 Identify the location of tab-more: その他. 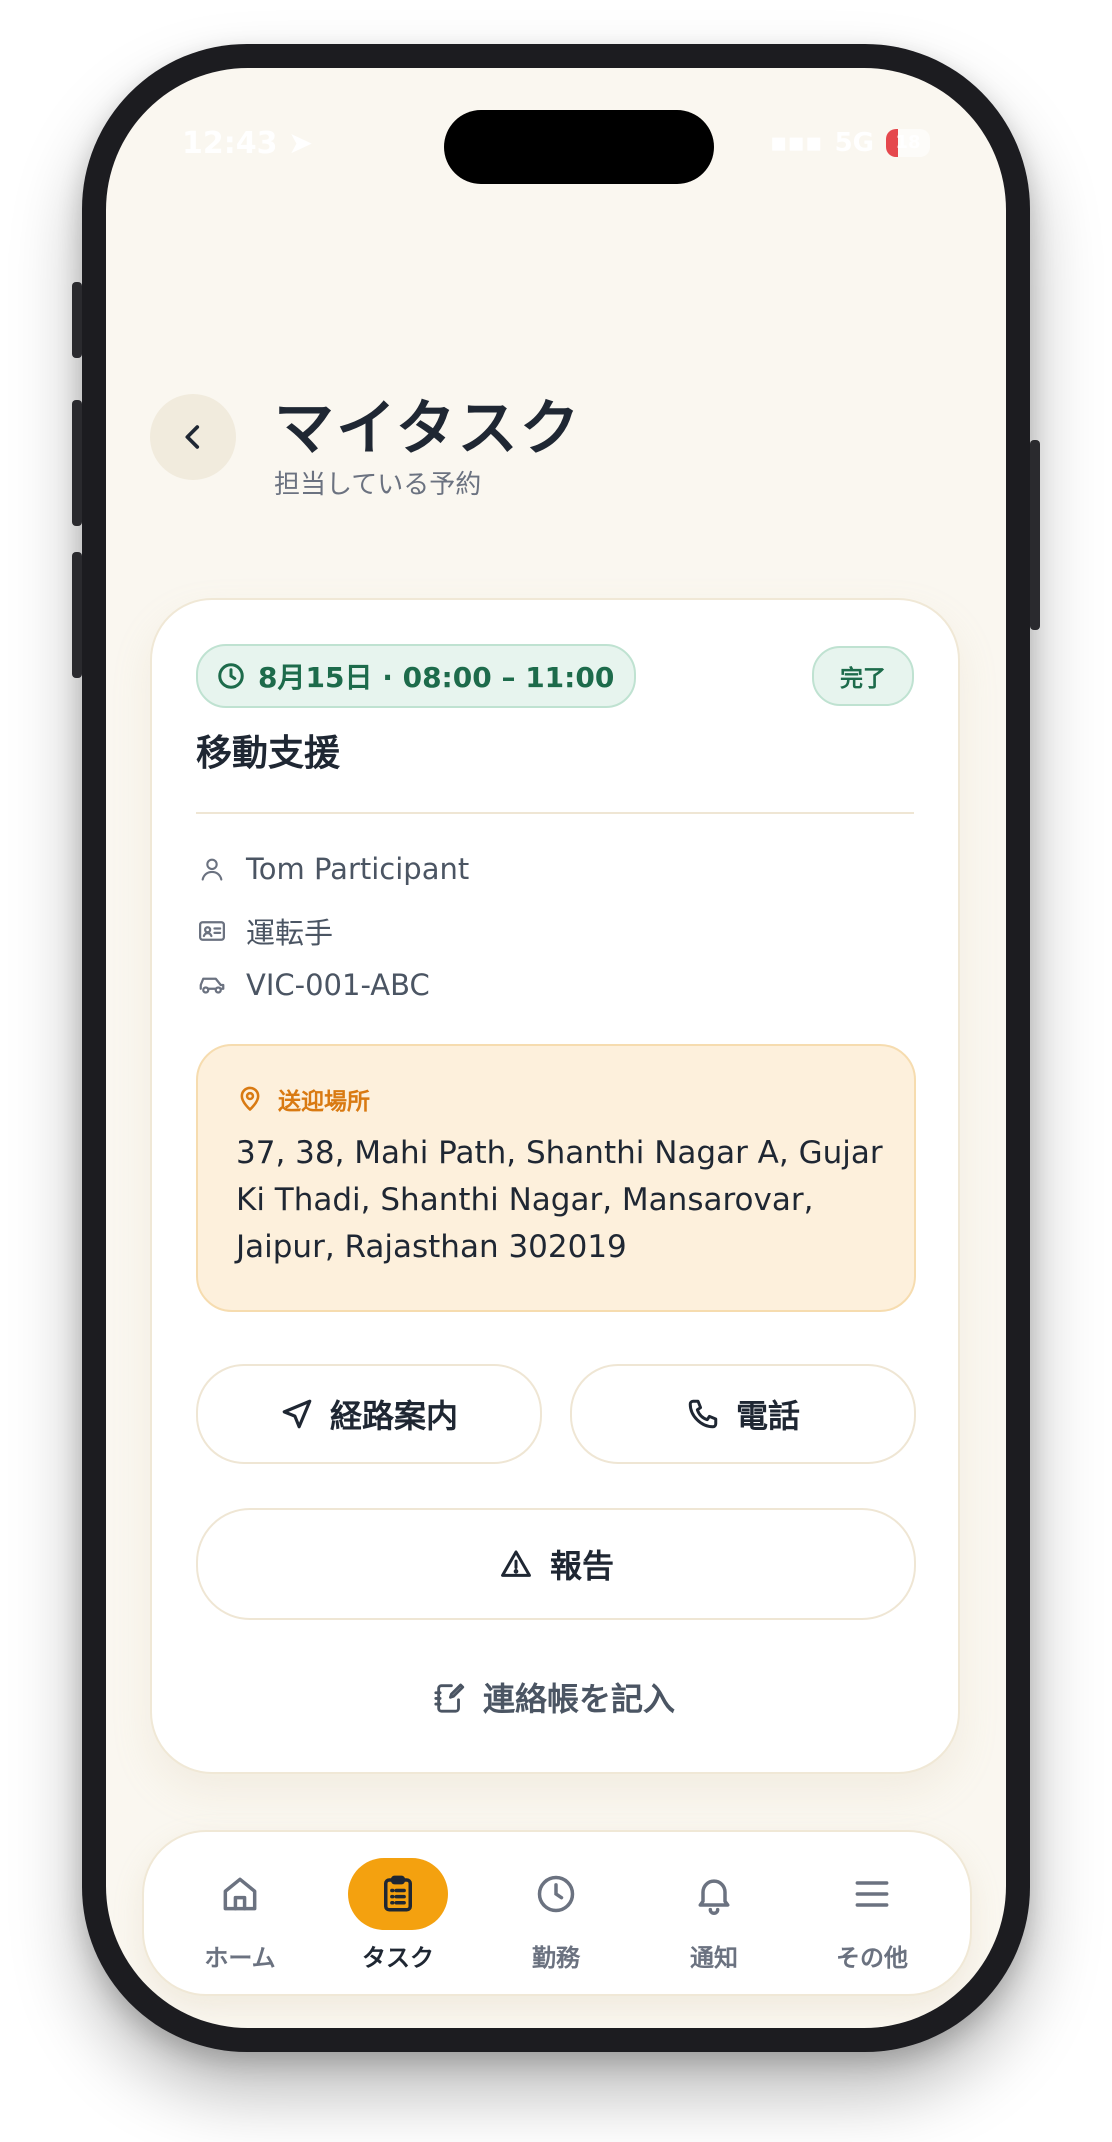
(872, 1918).